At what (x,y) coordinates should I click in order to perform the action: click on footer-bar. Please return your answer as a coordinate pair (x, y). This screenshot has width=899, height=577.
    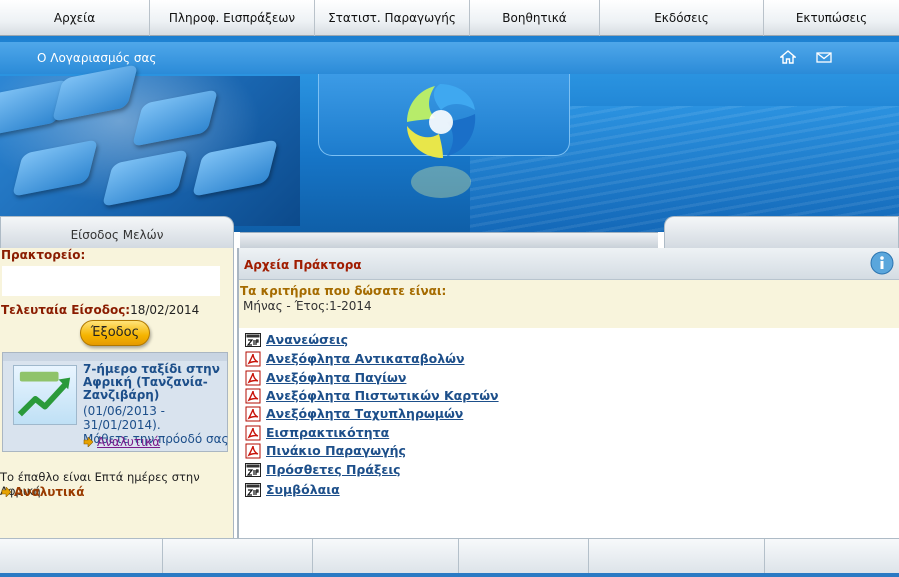
    Looking at the image, I should click on (449, 575).